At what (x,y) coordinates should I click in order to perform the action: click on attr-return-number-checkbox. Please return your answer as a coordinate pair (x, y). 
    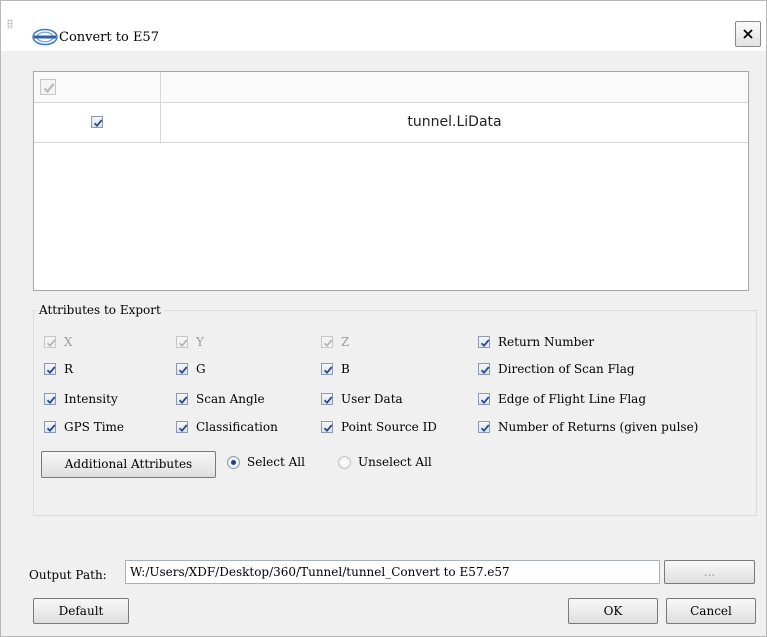
    Looking at the image, I should click on (484, 342).